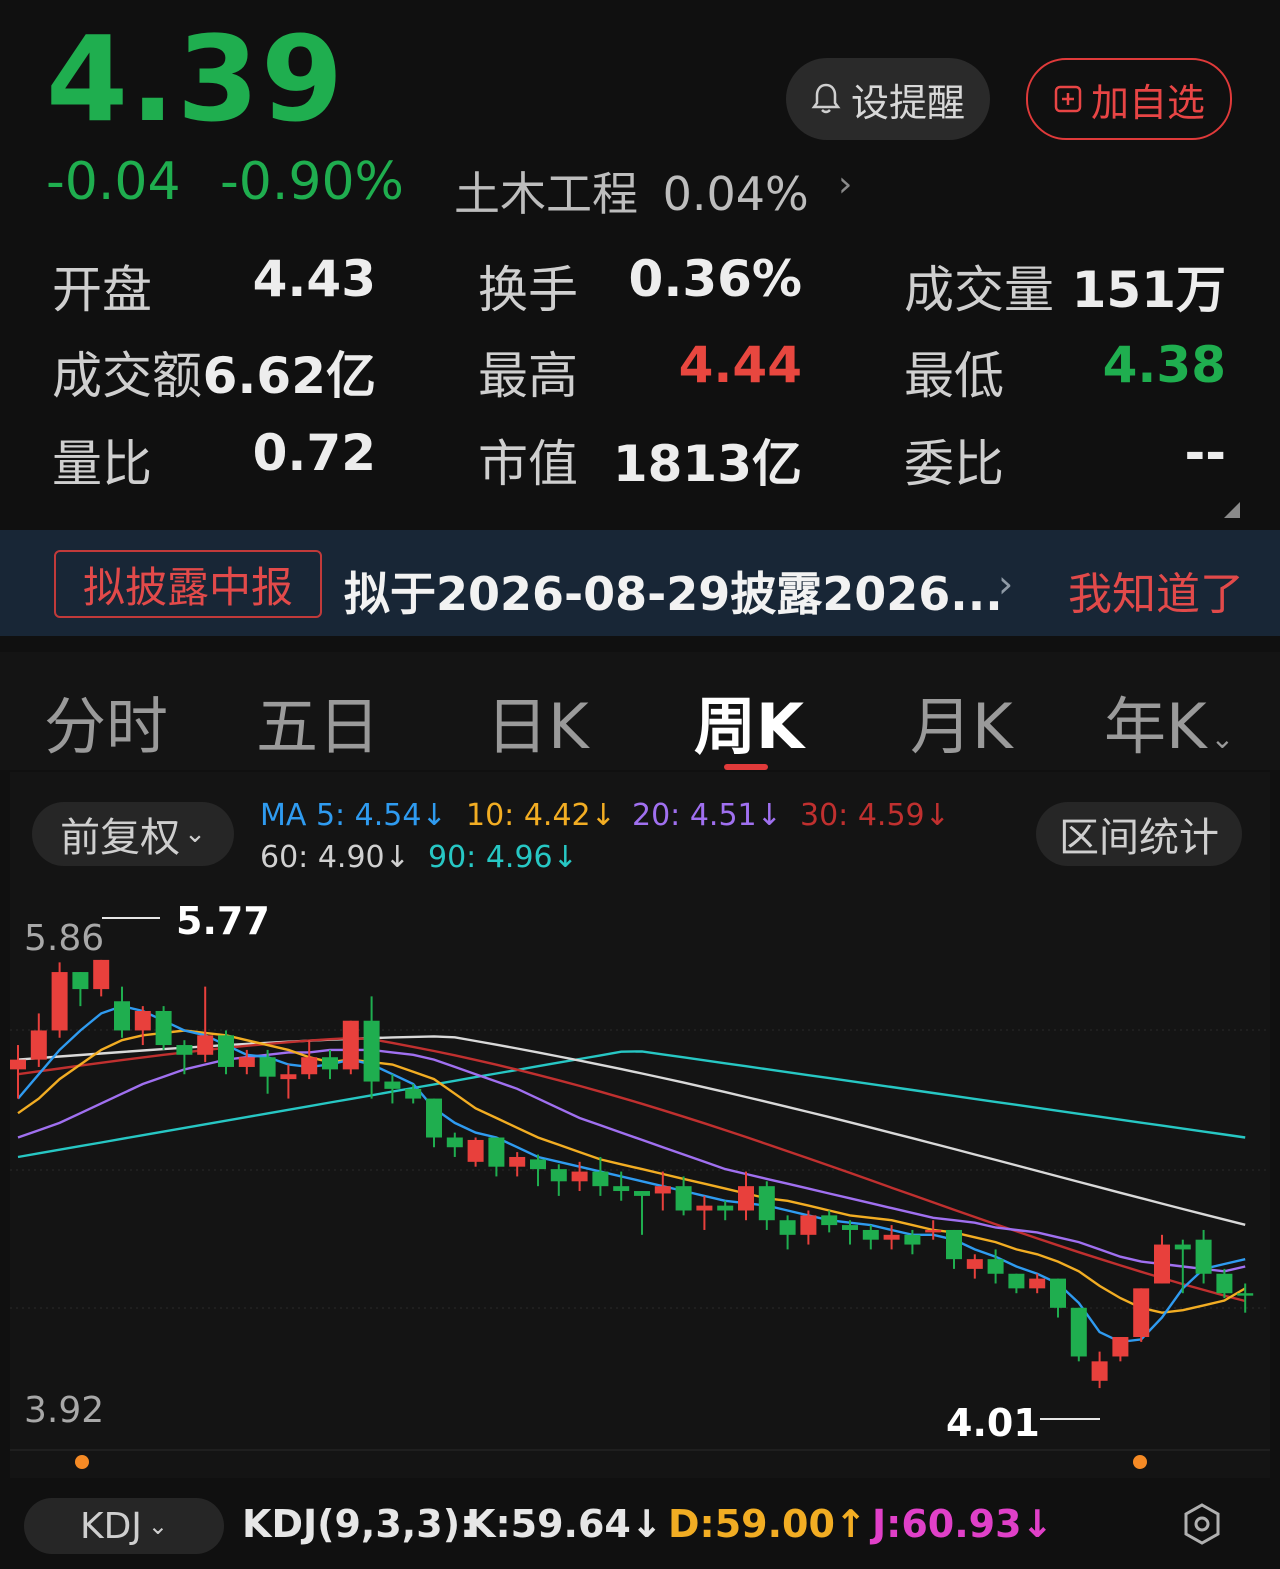 This screenshot has height=1569, width=1280. I want to click on y-axis-bottom-label: 3.92, so click(64, 1410).